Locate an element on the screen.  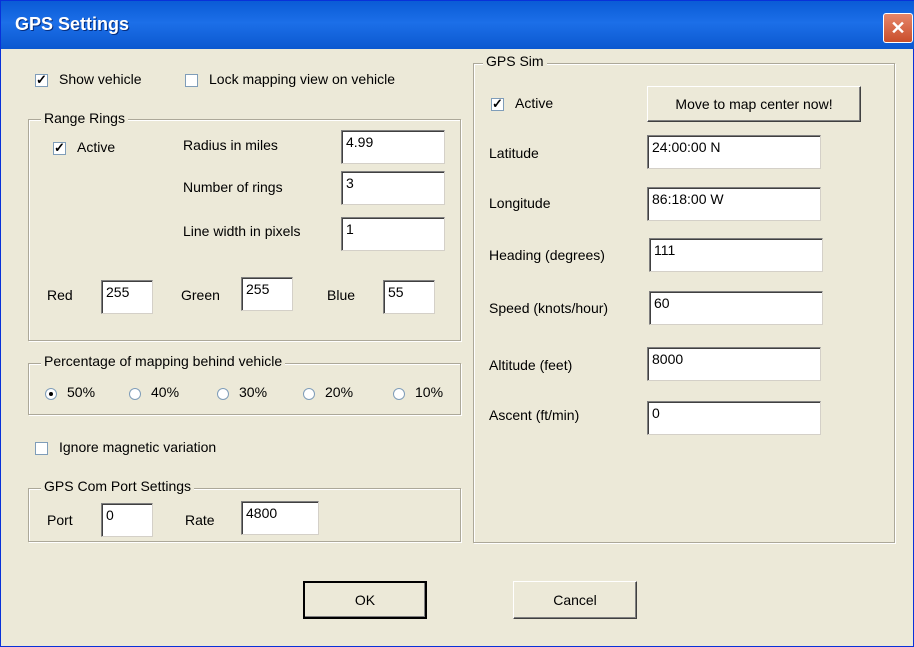
radio-10-label: 10% is located at coordinates (429, 392).